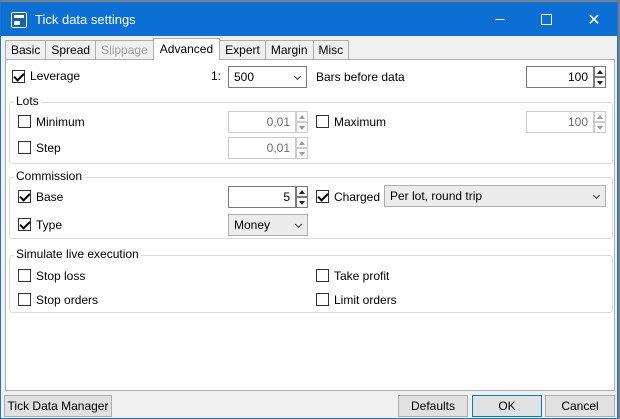 Image resolution: width=620 pixels, height=419 pixels. Describe the element at coordinates (262, 148) in the screenshot. I see `step-input: 0,01` at that location.